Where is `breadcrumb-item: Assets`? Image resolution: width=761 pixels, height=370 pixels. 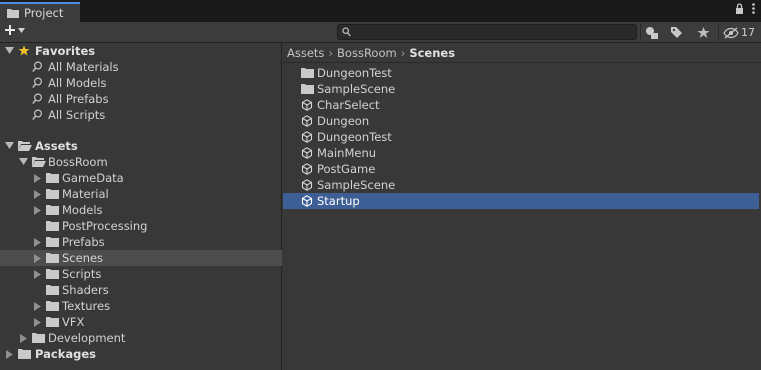 breadcrumb-item: Assets is located at coordinates (305, 53).